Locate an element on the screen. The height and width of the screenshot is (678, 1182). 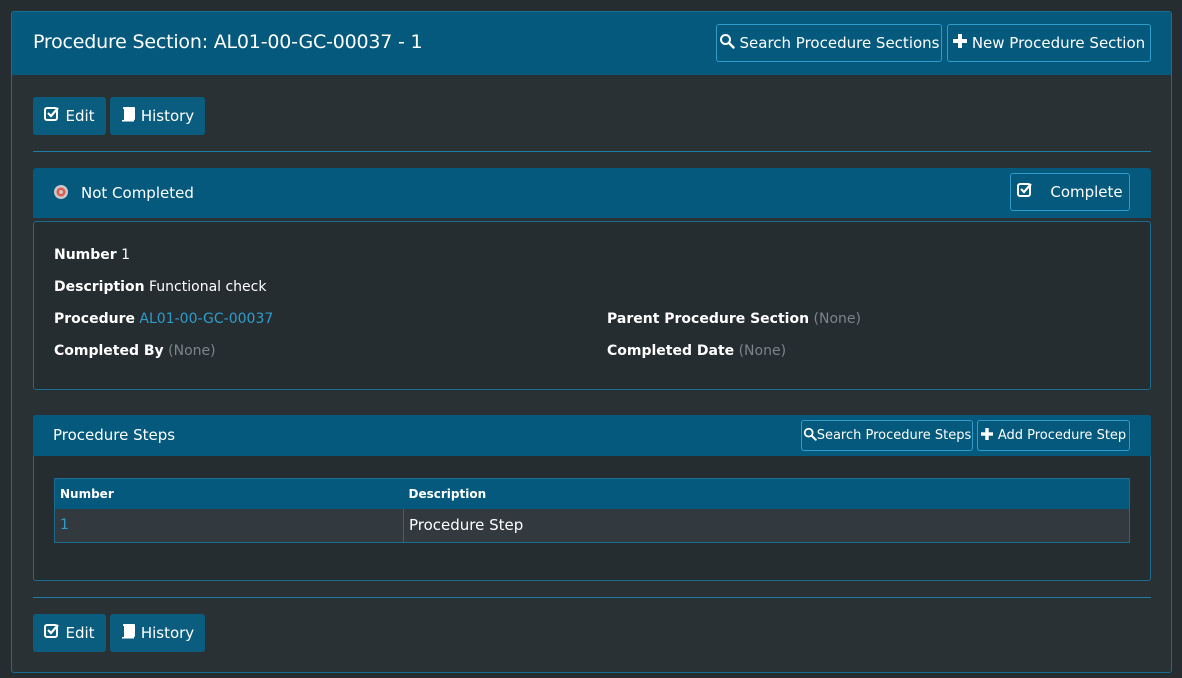
completed-by-value: (None) is located at coordinates (192, 351).